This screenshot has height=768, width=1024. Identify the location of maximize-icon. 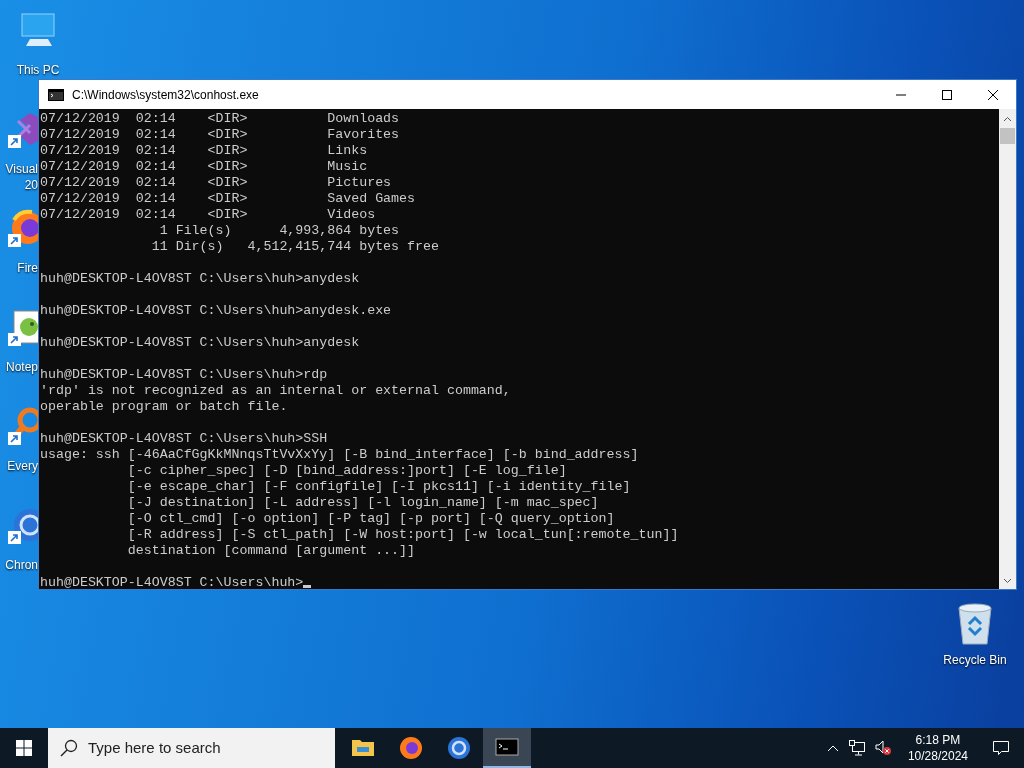
(947, 94).